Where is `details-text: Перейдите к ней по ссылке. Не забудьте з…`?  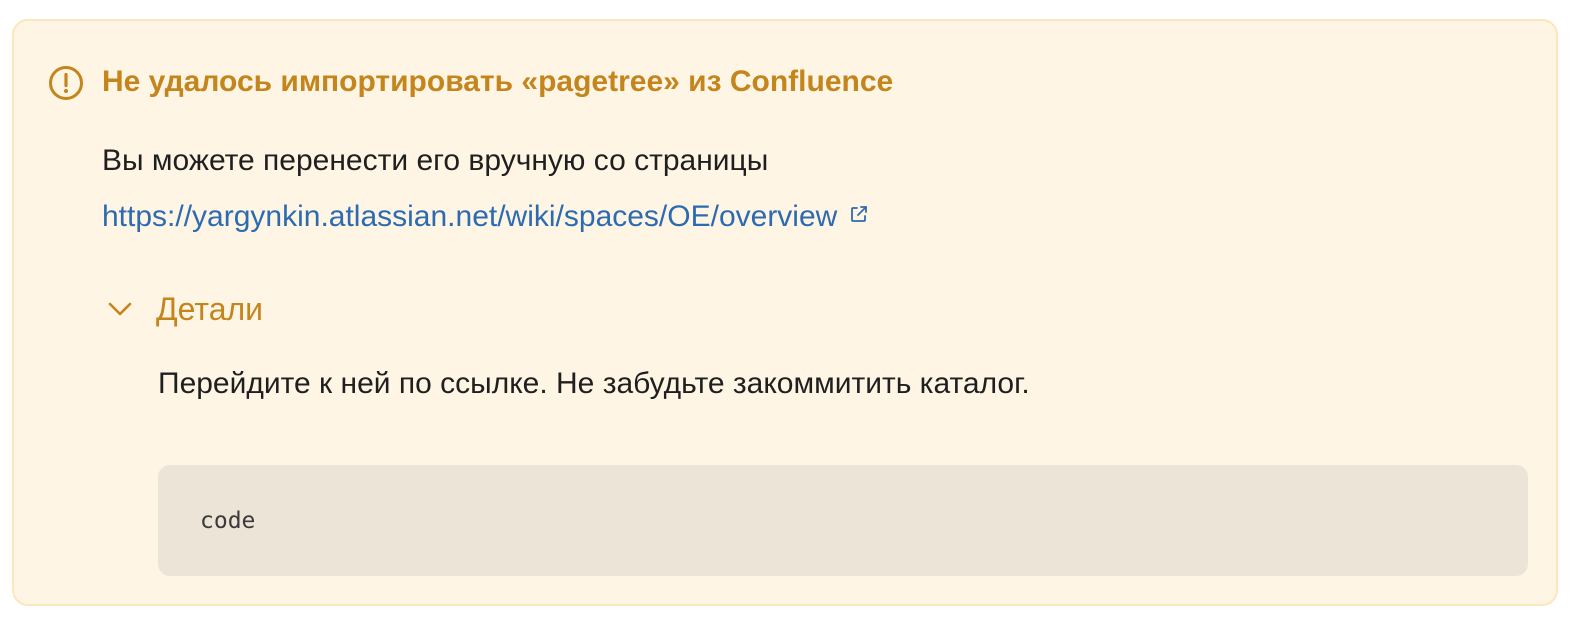
details-text: Перейдите к ней по ссылке. Не забудьте з… is located at coordinates (594, 383).